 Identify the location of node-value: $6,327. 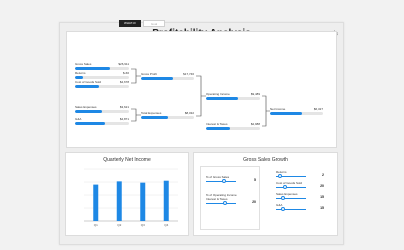
(318, 109).